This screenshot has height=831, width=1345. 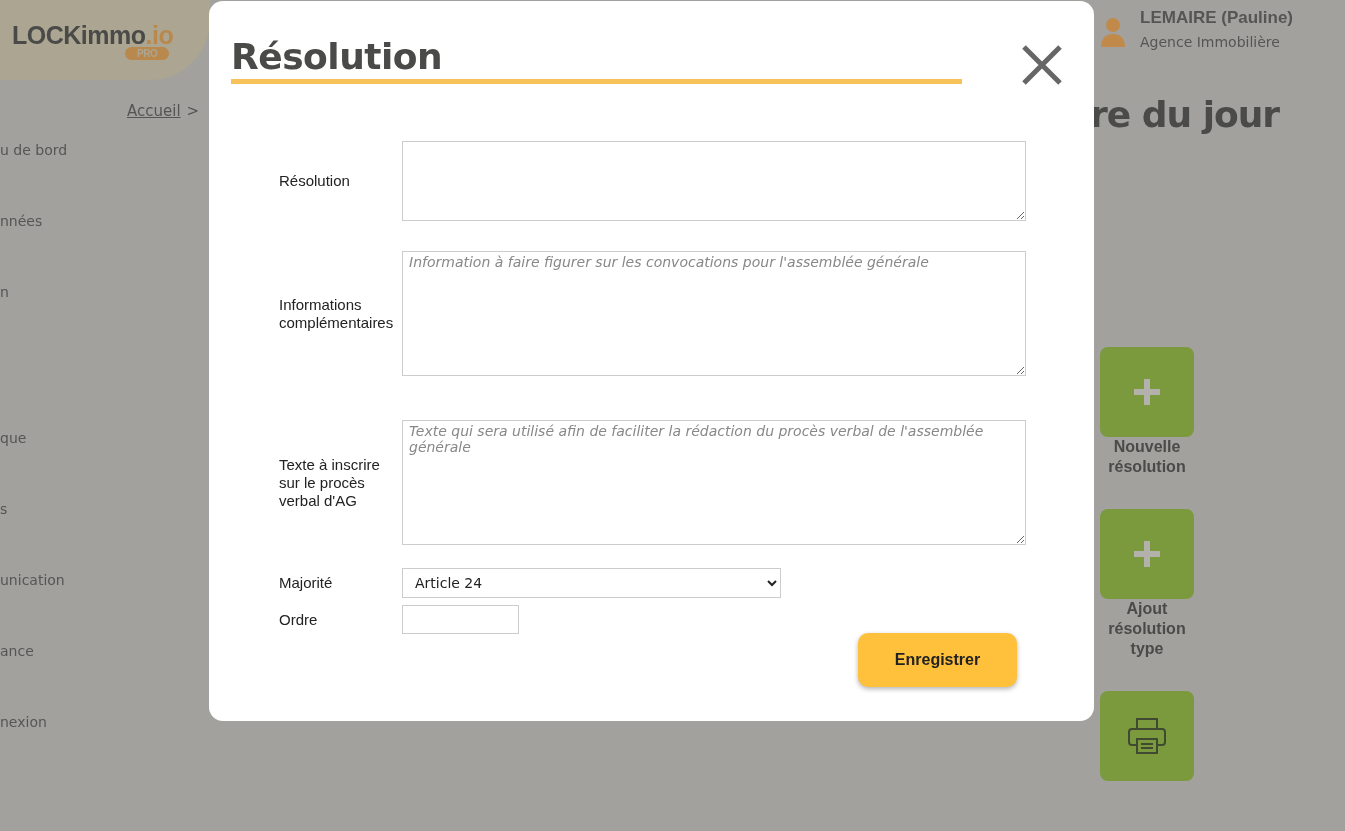 What do you see at coordinates (591, 583) in the screenshot?
I see `majority-select: Article 24` at bounding box center [591, 583].